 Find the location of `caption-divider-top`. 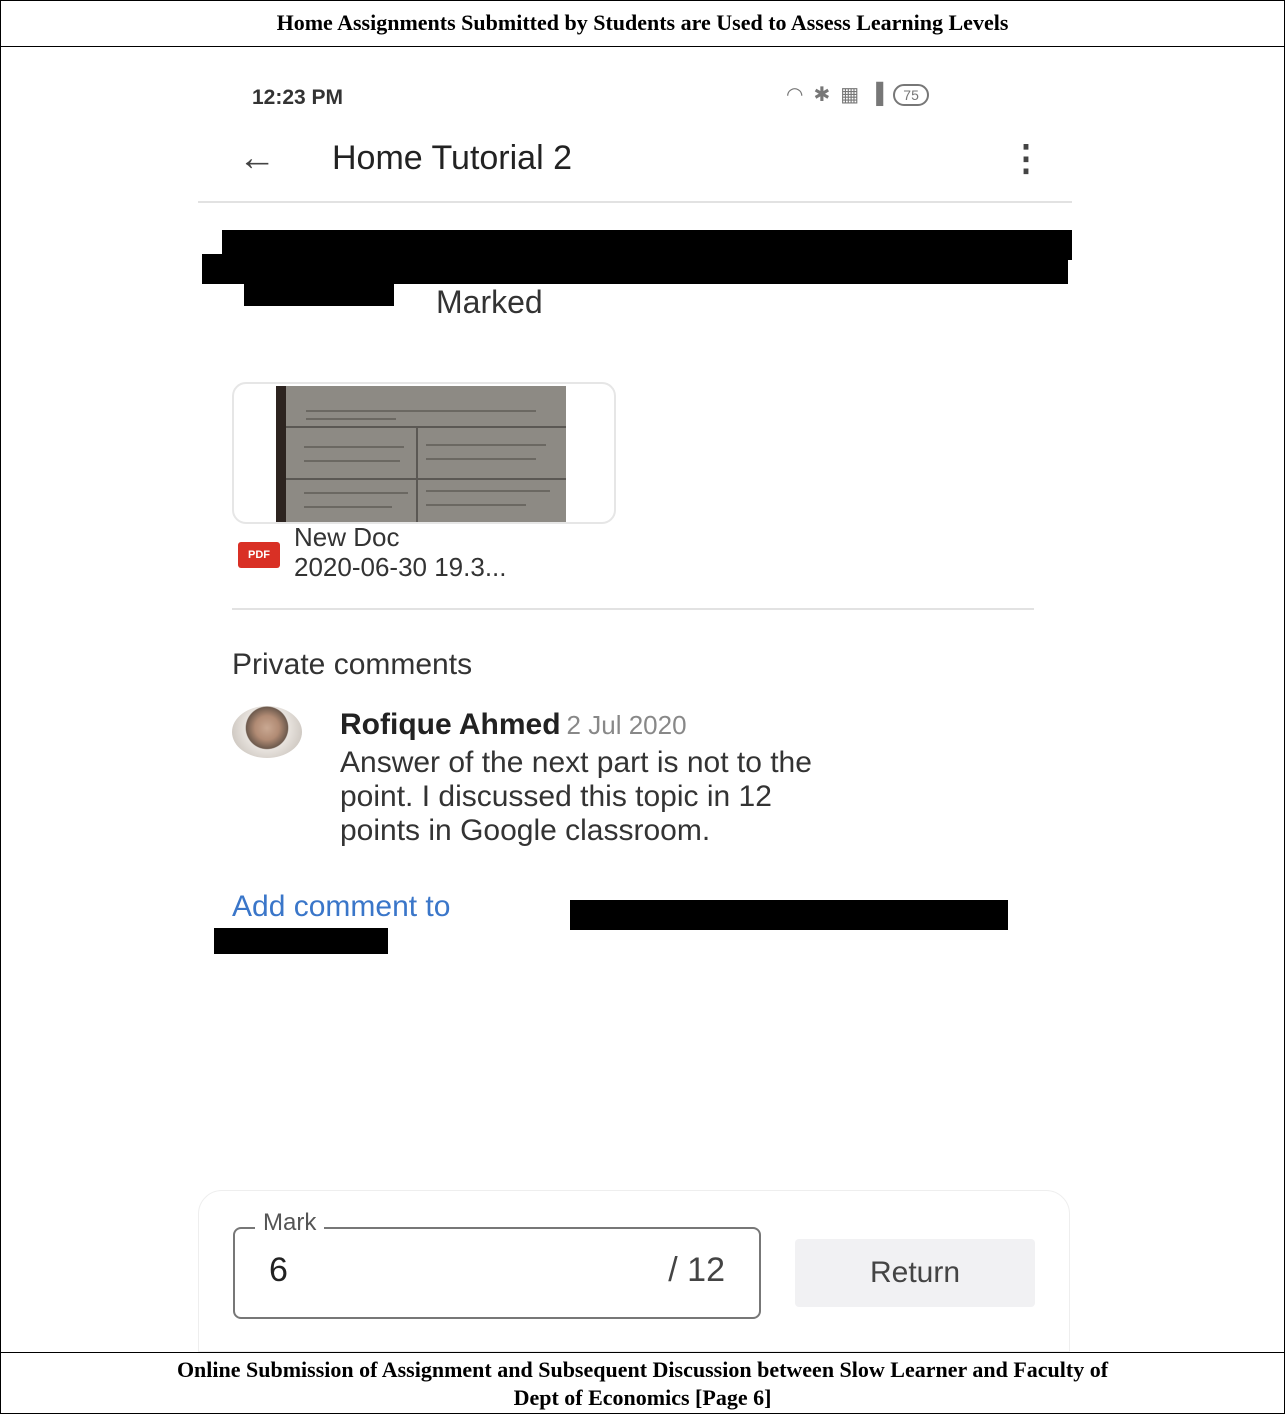

caption-divider-top is located at coordinates (642, 46).